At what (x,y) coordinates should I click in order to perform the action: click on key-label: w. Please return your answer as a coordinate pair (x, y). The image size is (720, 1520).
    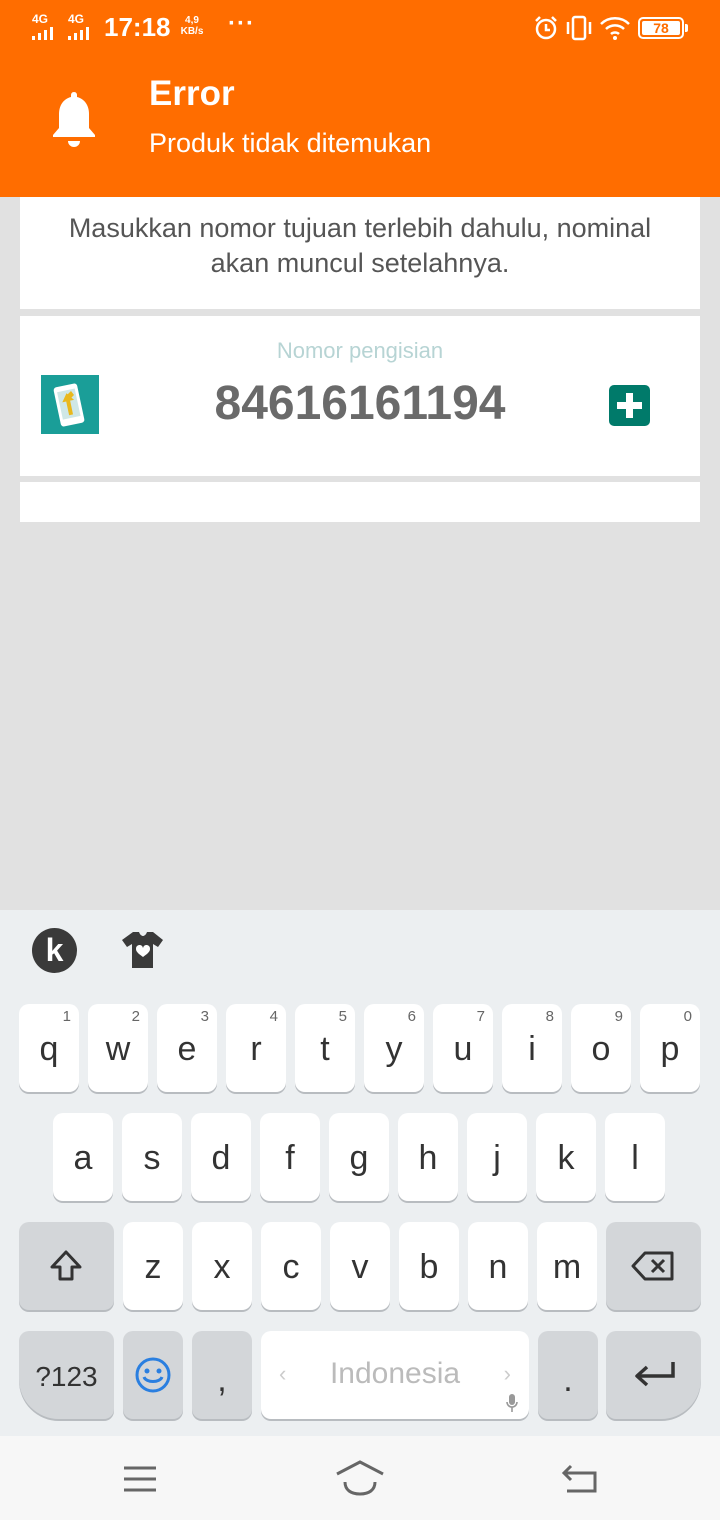
    Looking at the image, I should click on (118, 1049).